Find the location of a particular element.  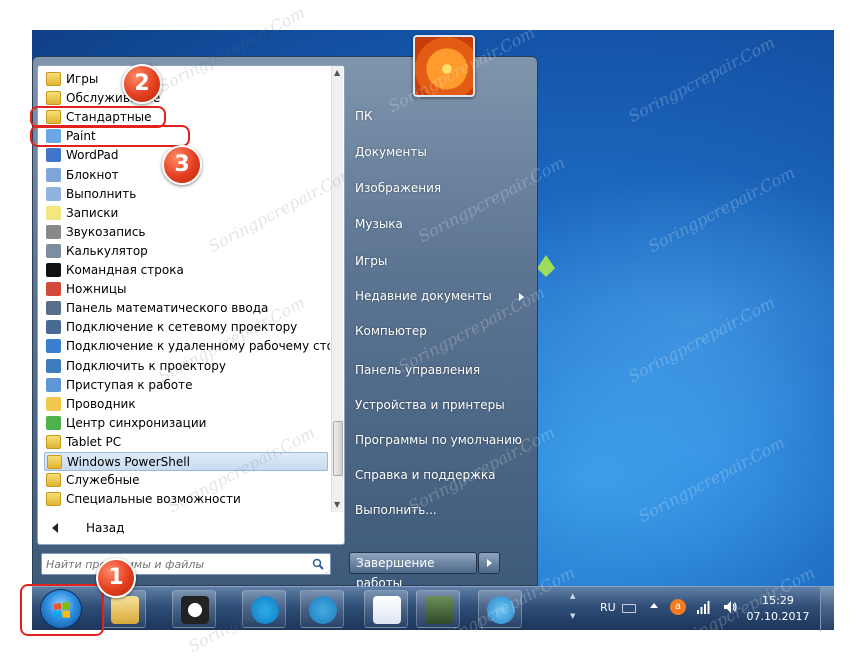

search-input is located at coordinates (177, 564).